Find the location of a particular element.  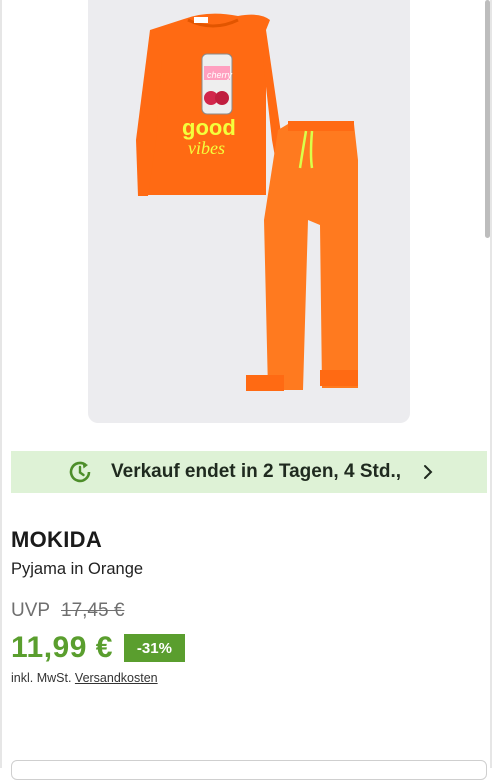

uvp-old-price: 17,45 € is located at coordinates (93, 610).